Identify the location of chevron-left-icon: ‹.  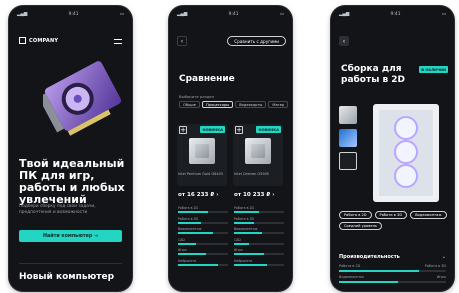
(344, 41).